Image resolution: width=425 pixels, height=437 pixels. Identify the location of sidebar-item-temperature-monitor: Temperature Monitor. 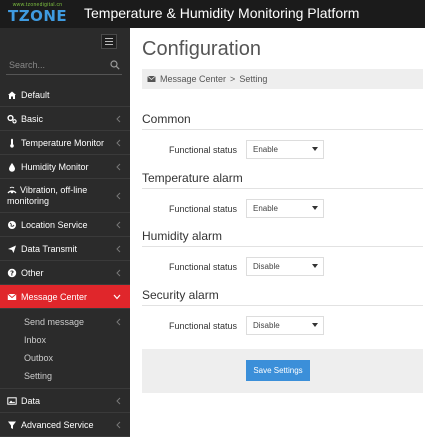
(65, 143).